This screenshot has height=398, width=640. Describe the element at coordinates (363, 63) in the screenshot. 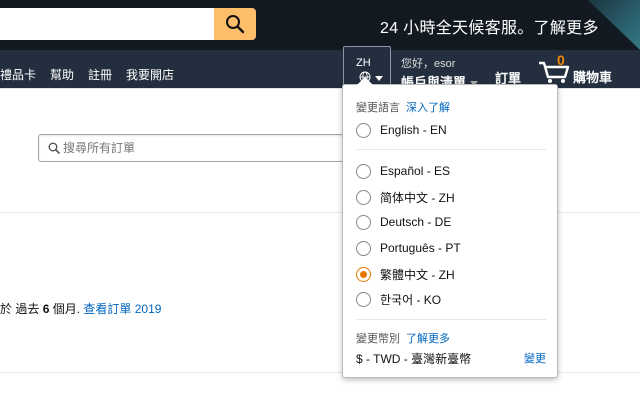

I see `language-code: ZH` at that location.